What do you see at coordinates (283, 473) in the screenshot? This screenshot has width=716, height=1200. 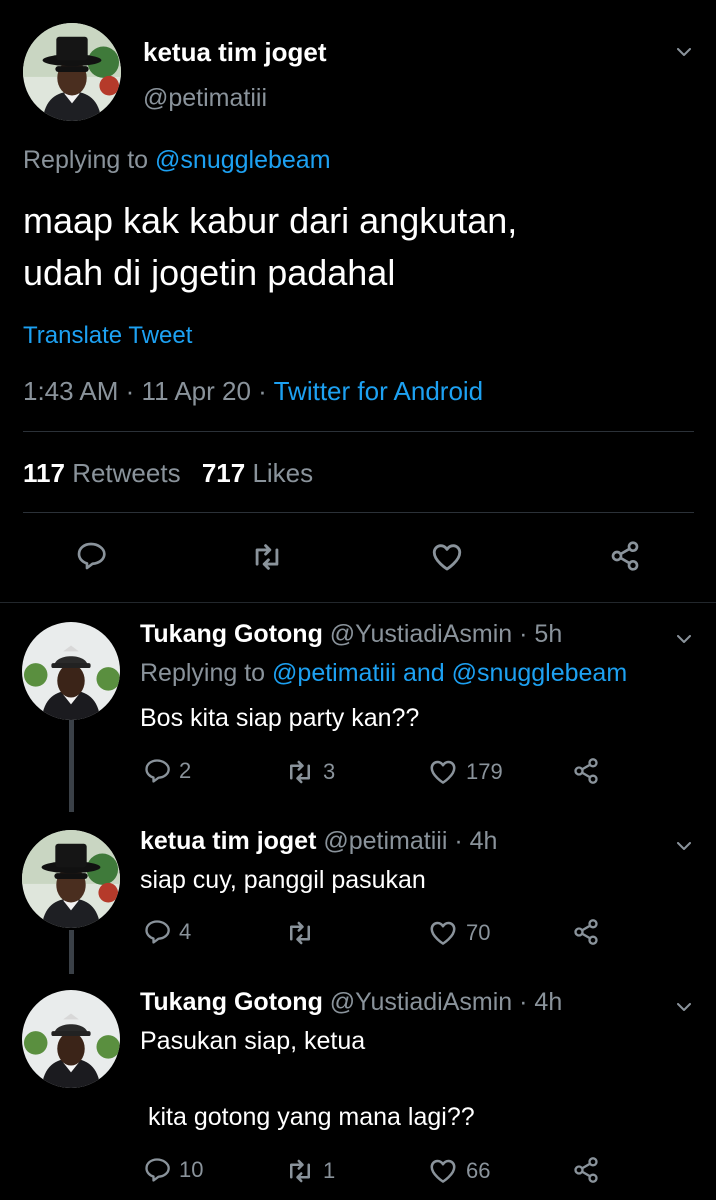 I see `likes-label: Likes` at bounding box center [283, 473].